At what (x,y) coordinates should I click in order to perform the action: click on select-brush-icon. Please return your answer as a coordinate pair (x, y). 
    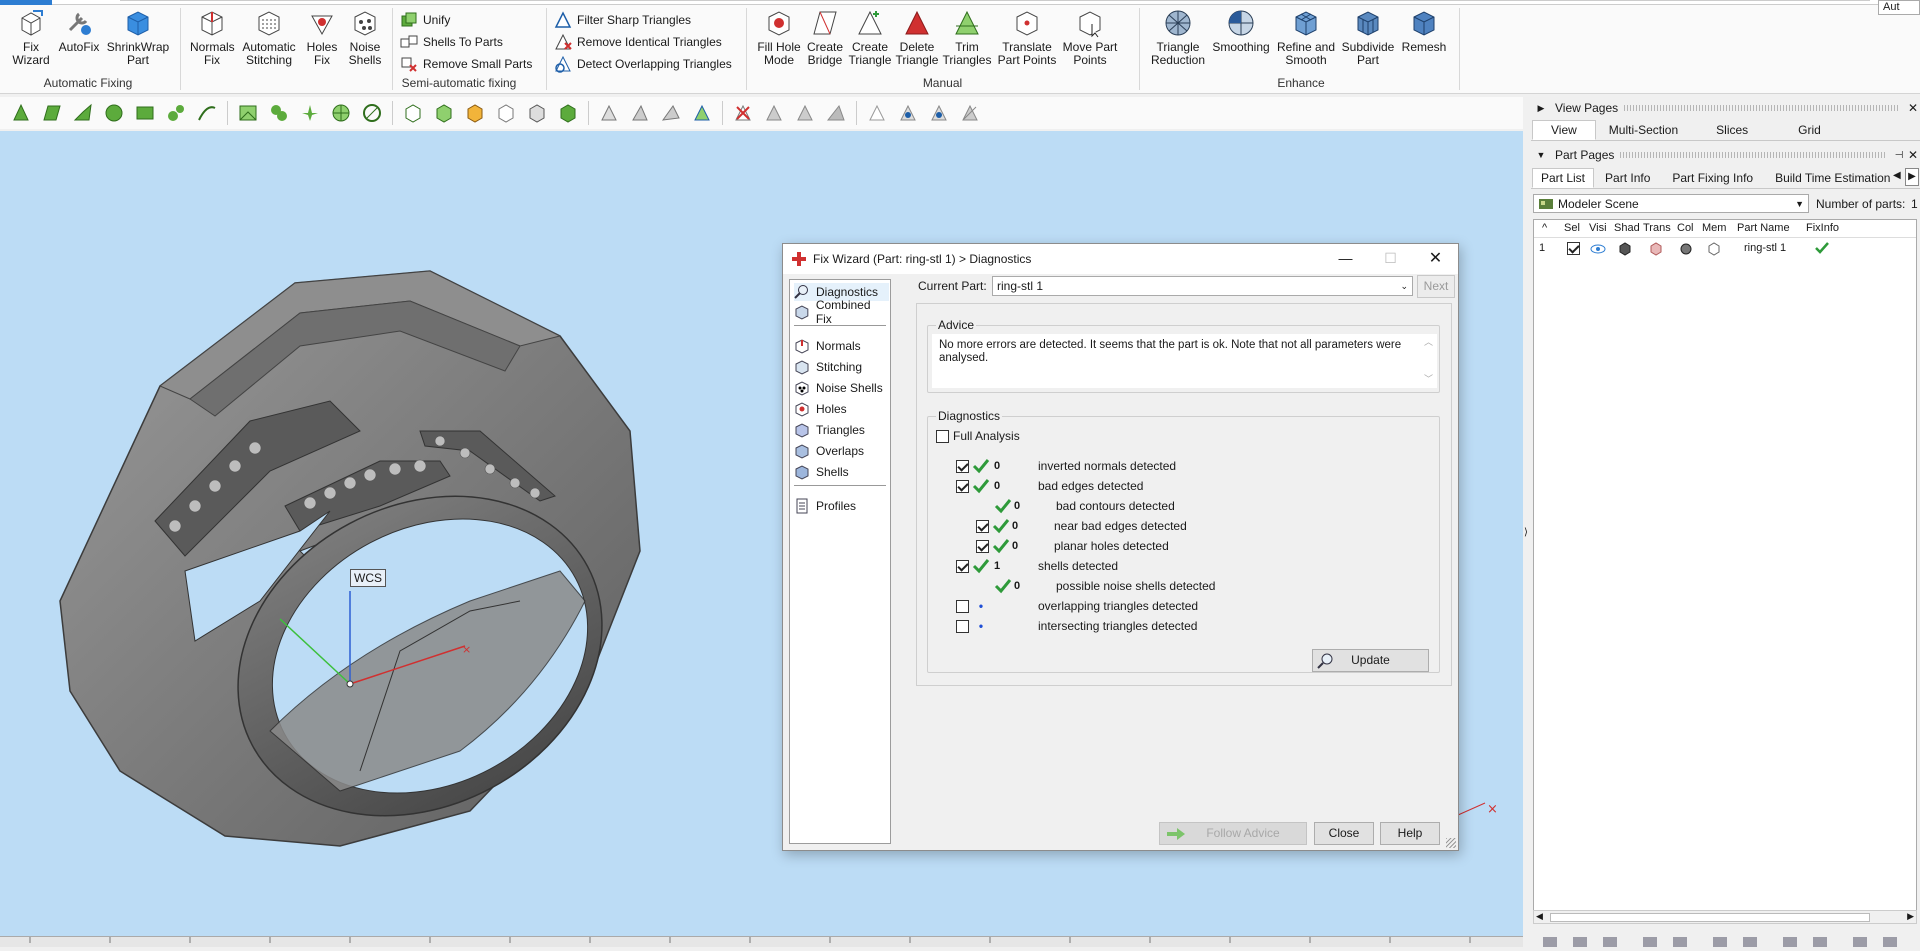
    Looking at the image, I should click on (176, 113).